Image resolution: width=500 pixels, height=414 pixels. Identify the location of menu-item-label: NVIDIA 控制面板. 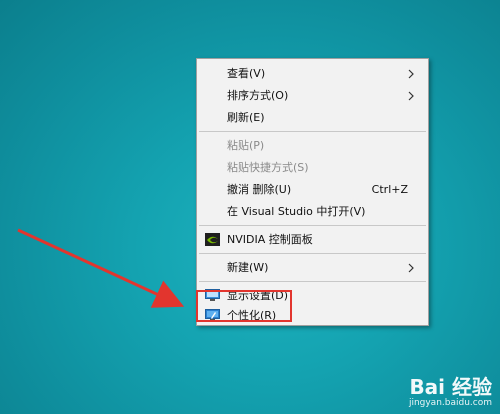
(270, 239).